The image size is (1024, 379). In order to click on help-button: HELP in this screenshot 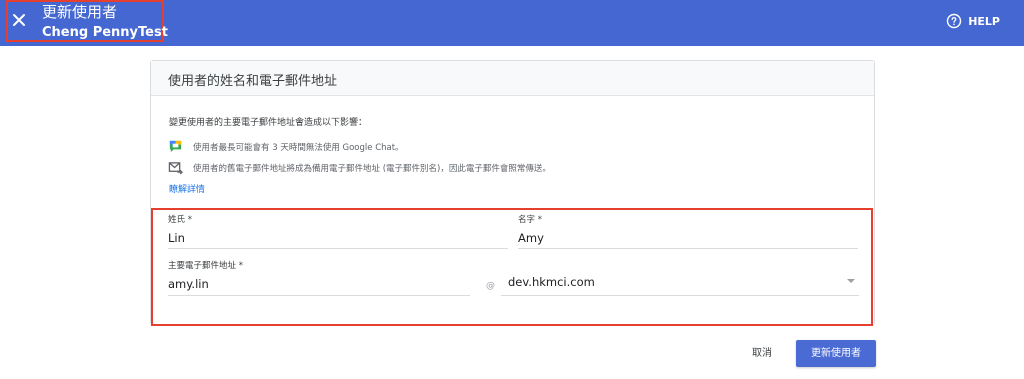, I will do `click(973, 21)`.